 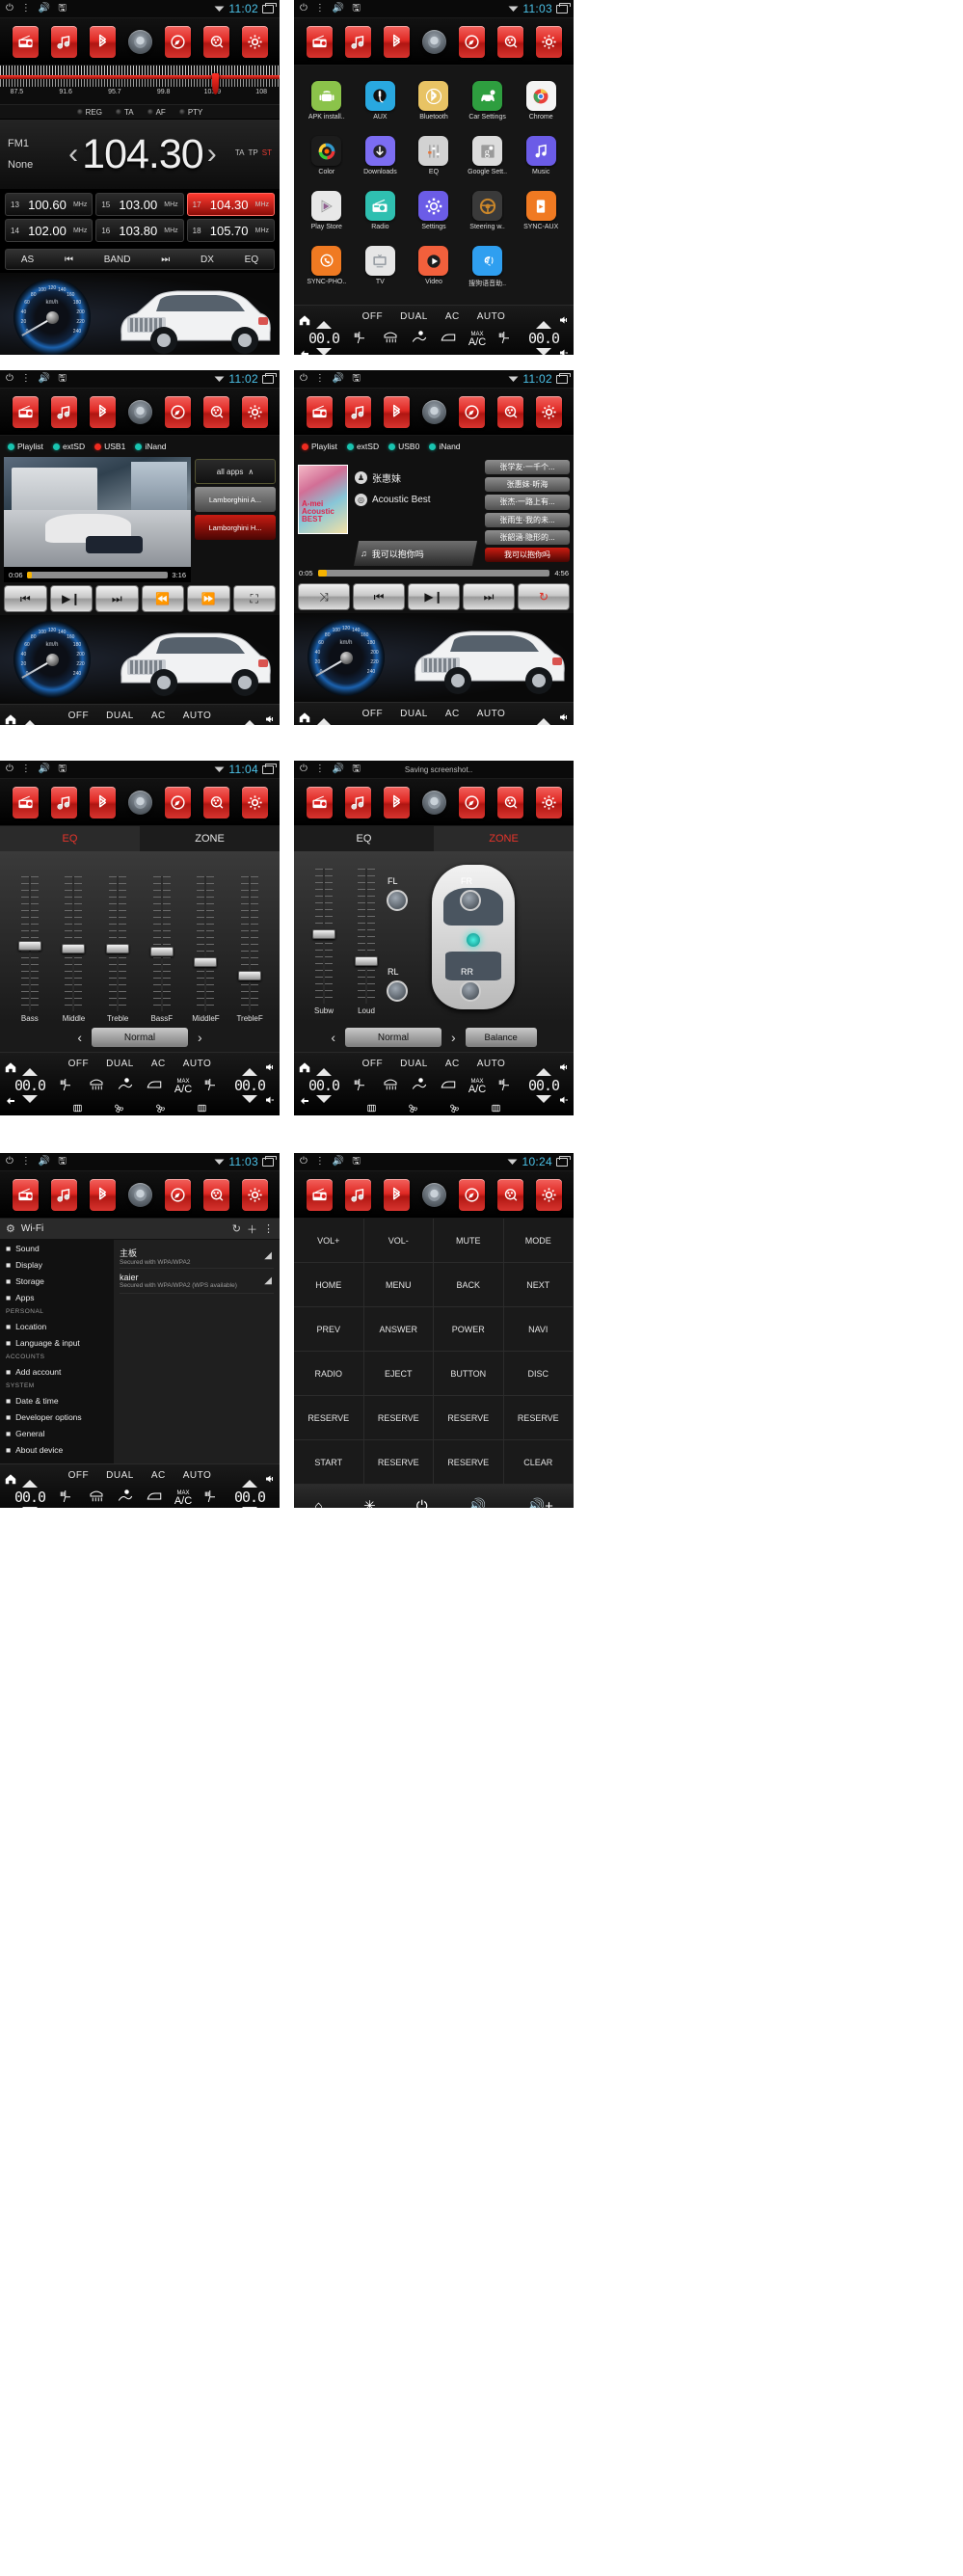 I want to click on refresh-icon: ↻, so click(x=237, y=1229).